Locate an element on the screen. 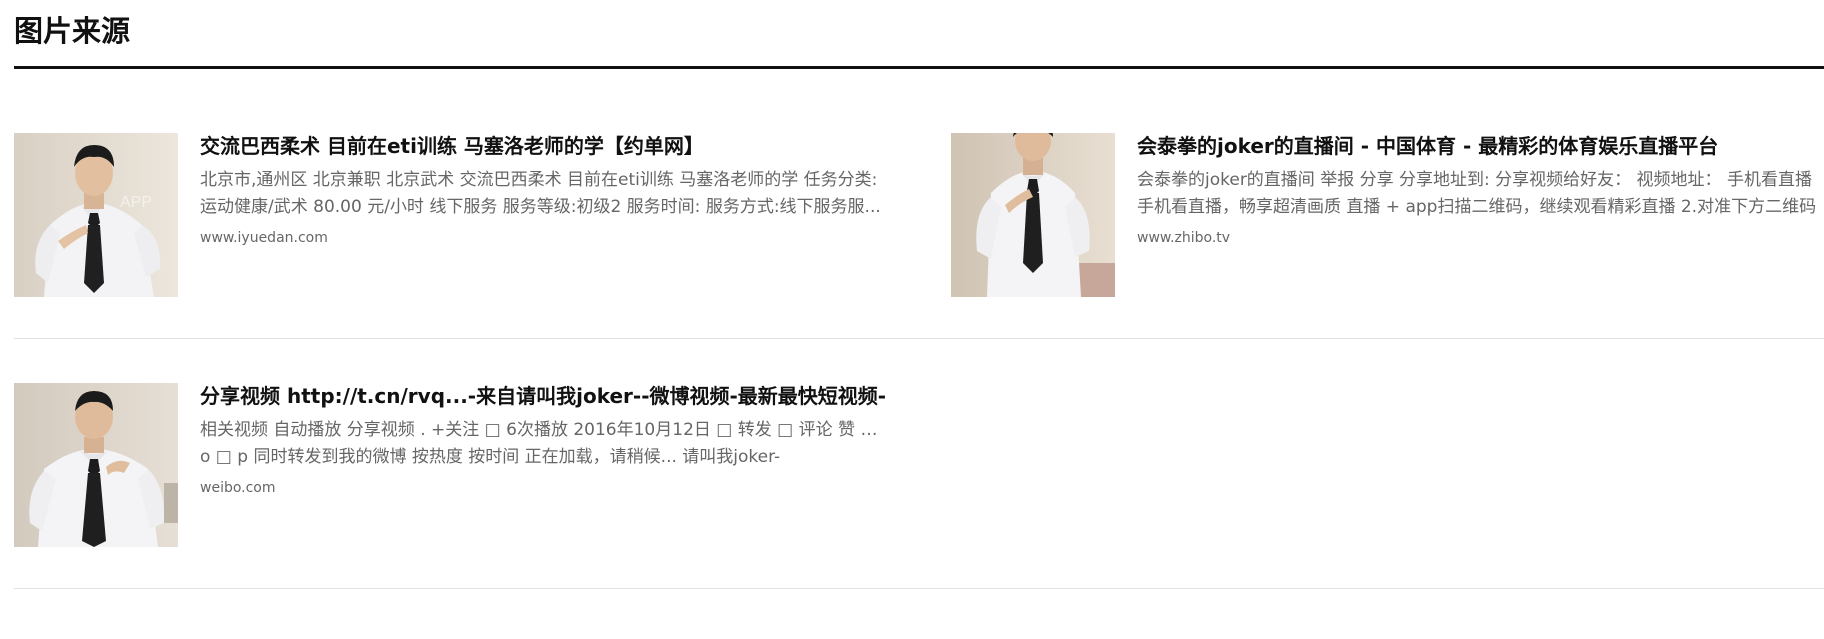 The image size is (1824, 639). photo-image: APP is located at coordinates (96, 215).